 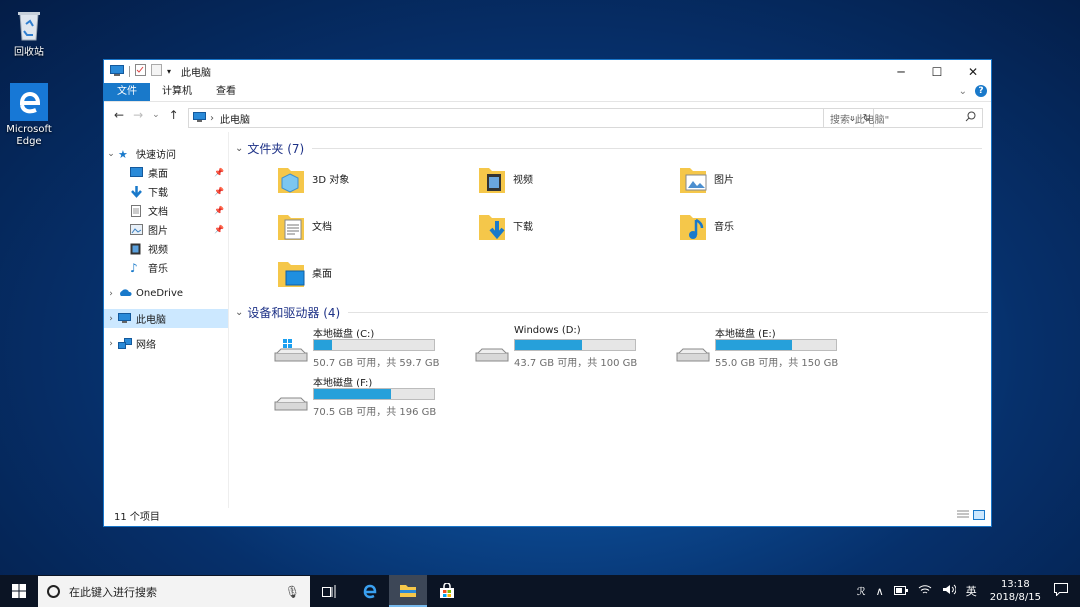 I want to click on tab-view: 查看, so click(x=226, y=92).